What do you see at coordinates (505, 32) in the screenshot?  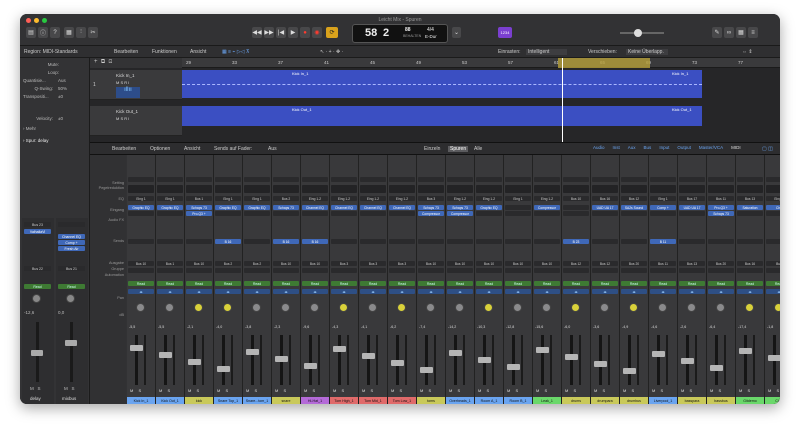 I see `count-in-badge: 1234` at bounding box center [505, 32].